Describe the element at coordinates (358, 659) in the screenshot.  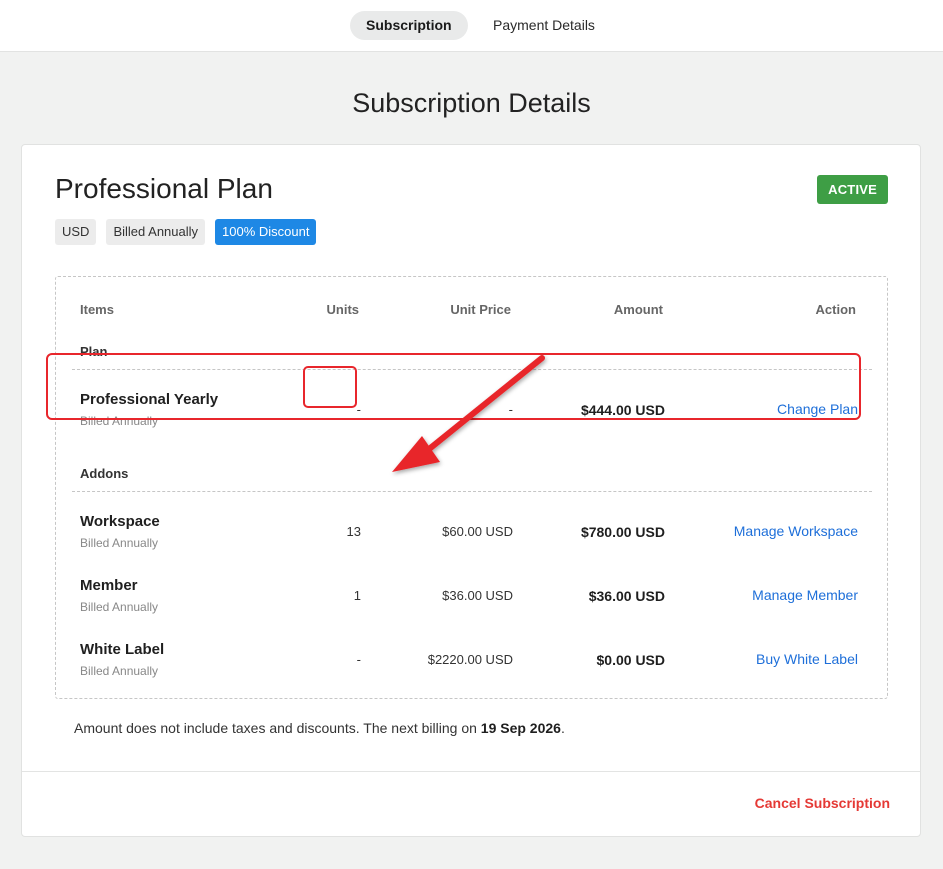
I see `item-units: -` at that location.